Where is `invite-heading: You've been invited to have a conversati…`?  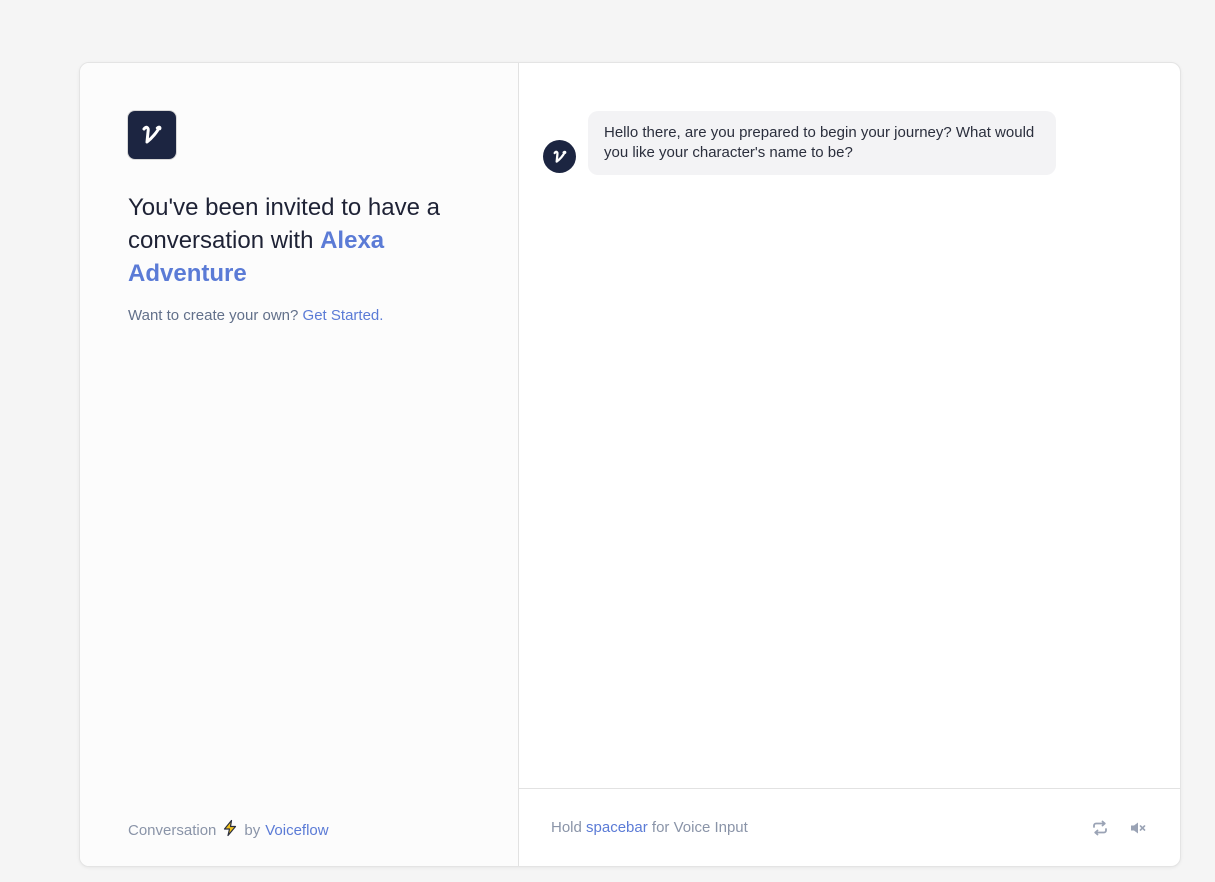
invite-heading: You've been invited to have a conversati… is located at coordinates (308, 240).